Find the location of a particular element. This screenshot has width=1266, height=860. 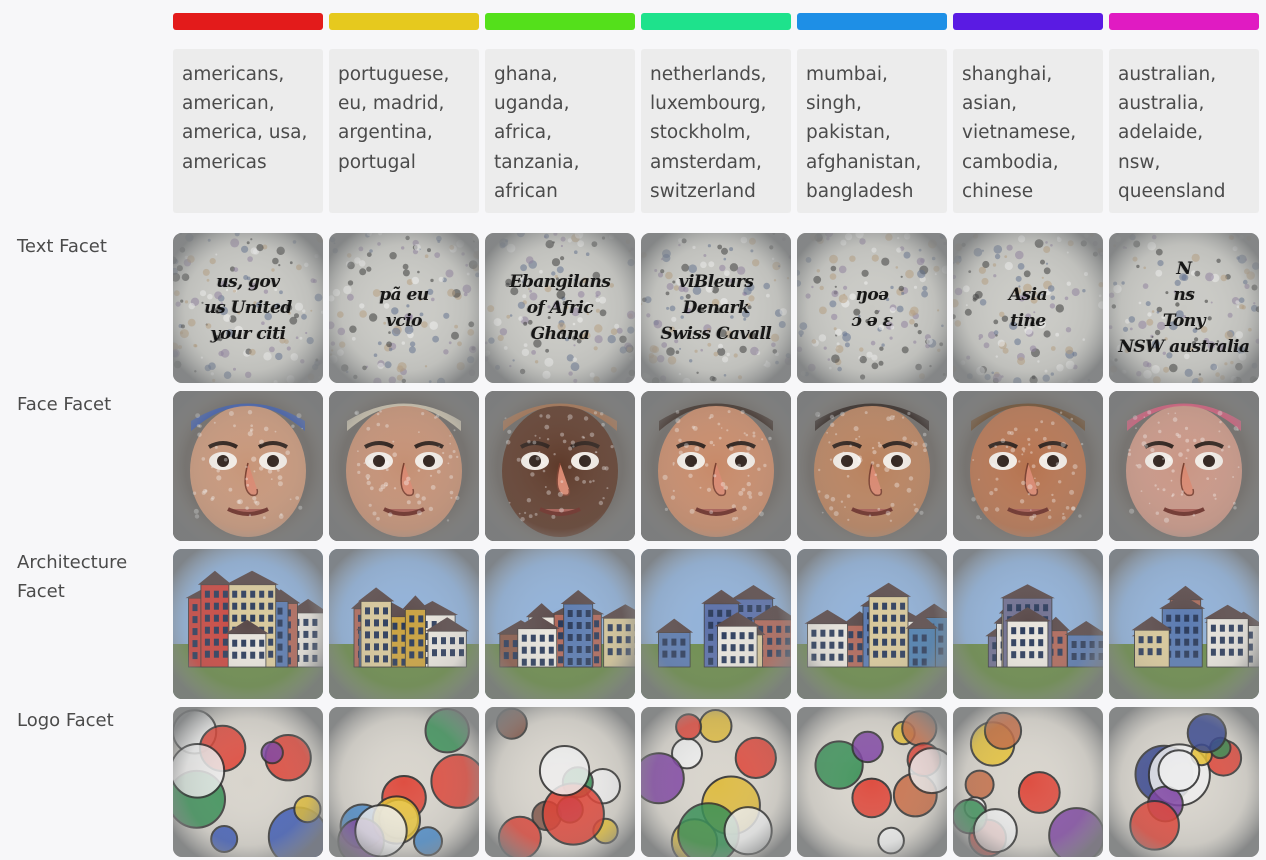

facet-text-line: Asia is located at coordinates (1028, 295).